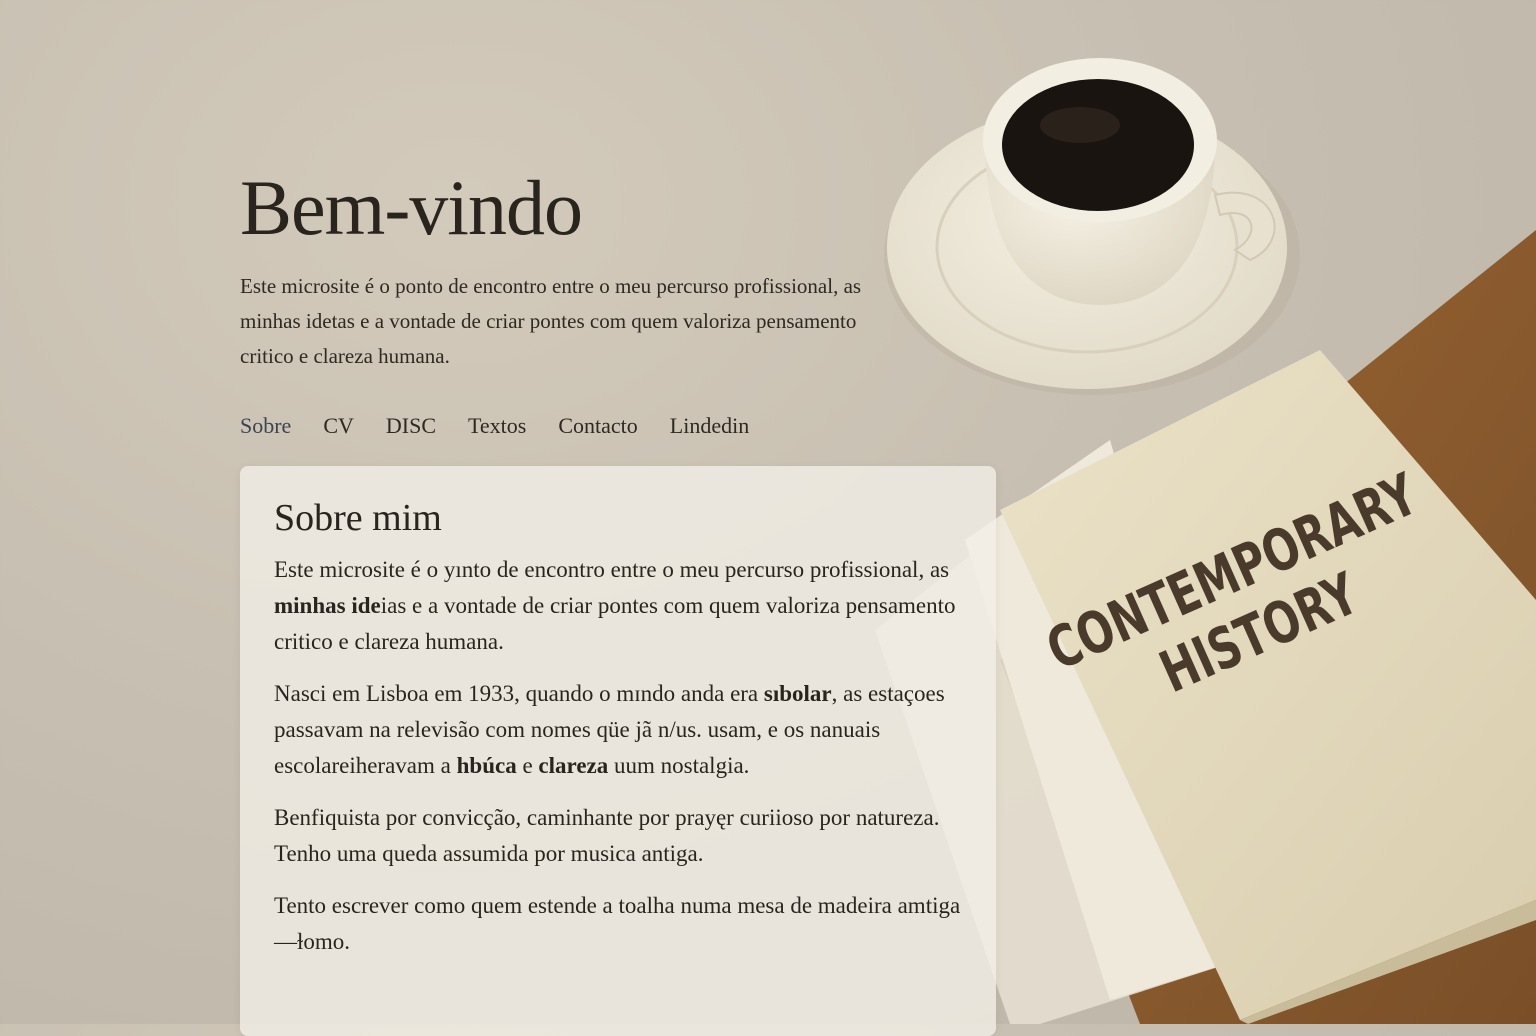 The image size is (1536, 1036). What do you see at coordinates (327, 605) in the screenshot?
I see `bold-text: minhas ide` at bounding box center [327, 605].